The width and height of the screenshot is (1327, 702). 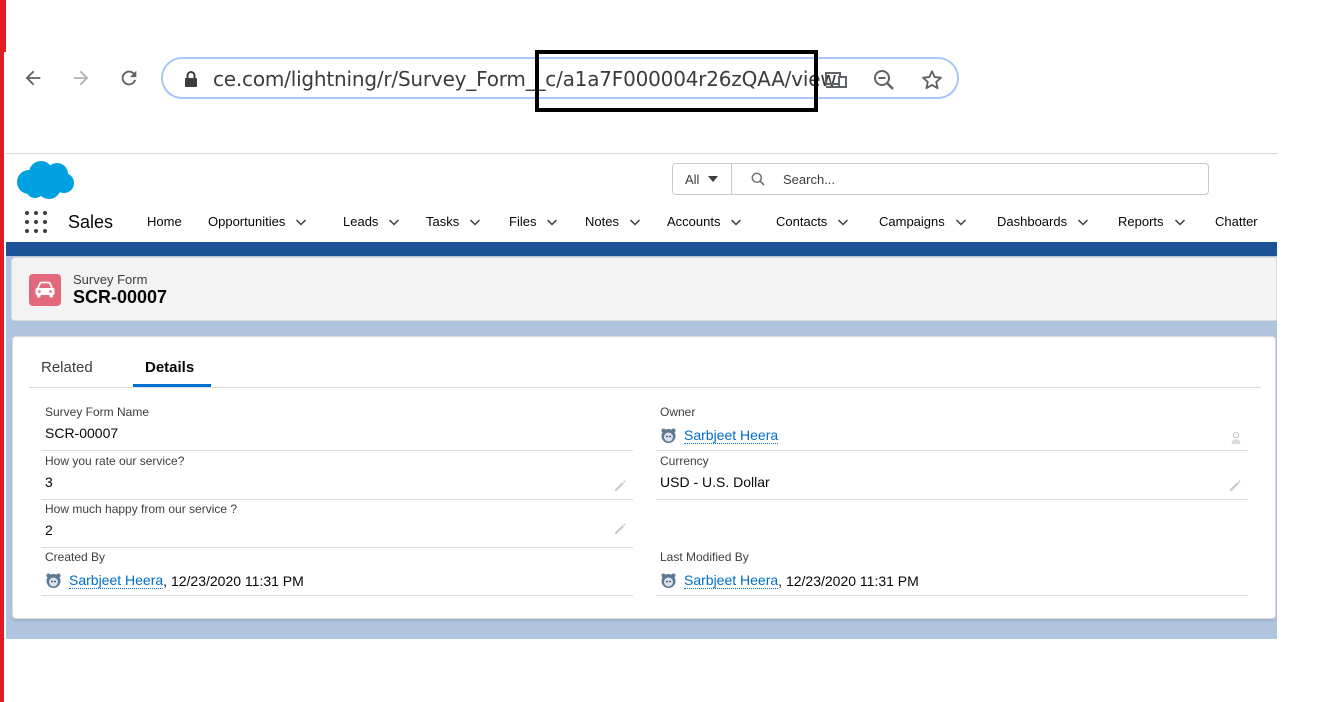 What do you see at coordinates (884, 80) in the screenshot?
I see `zoom-button` at bounding box center [884, 80].